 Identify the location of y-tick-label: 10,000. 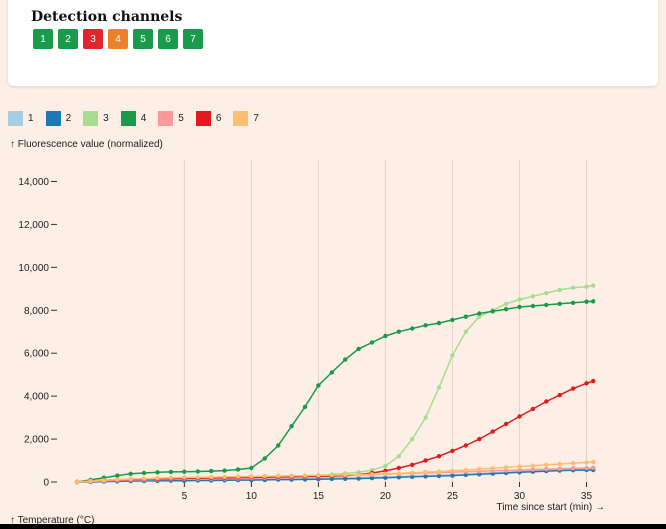
(33, 268).